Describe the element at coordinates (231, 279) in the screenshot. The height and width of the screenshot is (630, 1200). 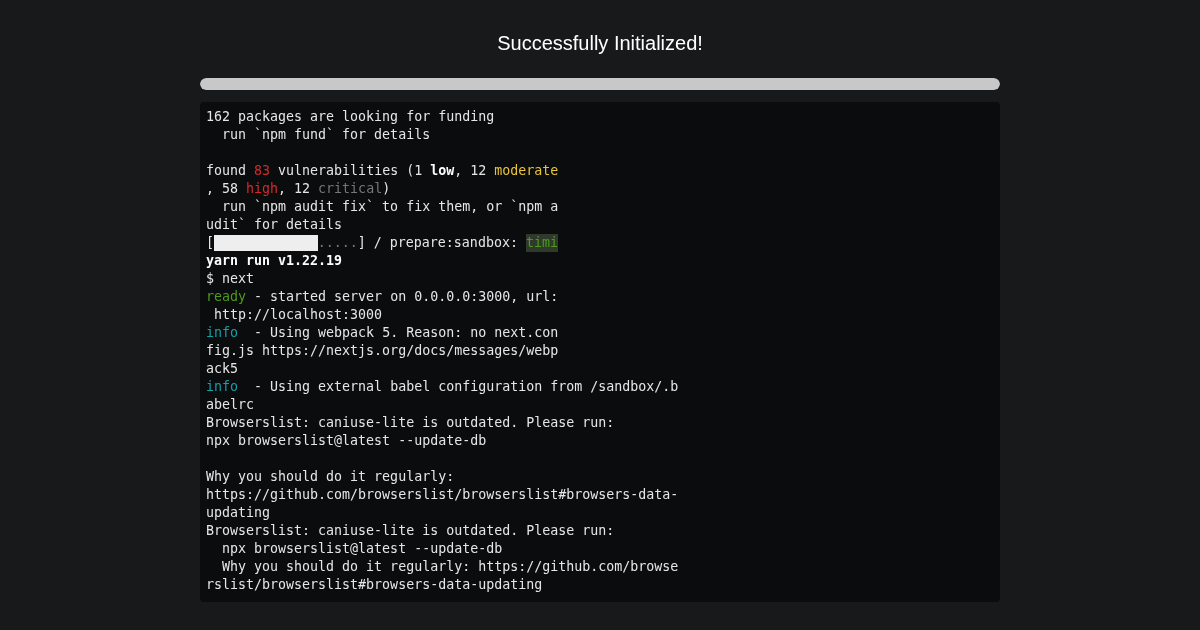
I see `terminal-line: $ next` at that location.